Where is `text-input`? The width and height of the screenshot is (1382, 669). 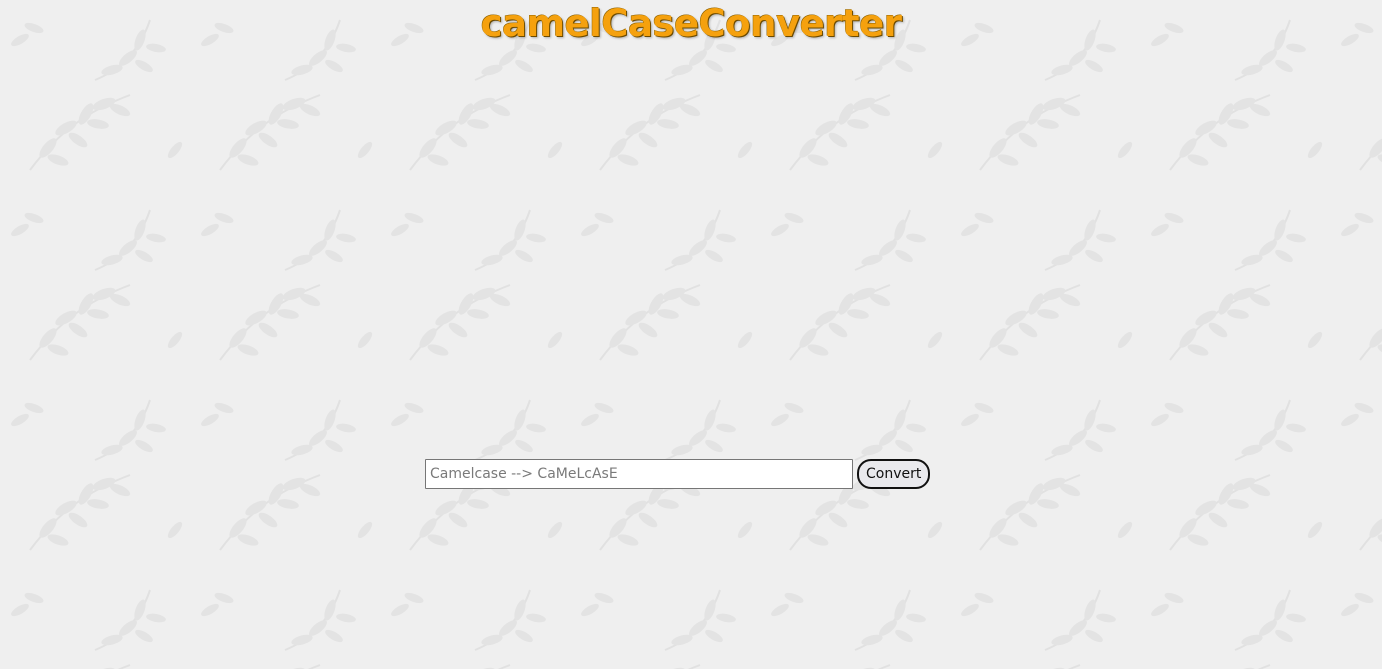
text-input is located at coordinates (639, 474).